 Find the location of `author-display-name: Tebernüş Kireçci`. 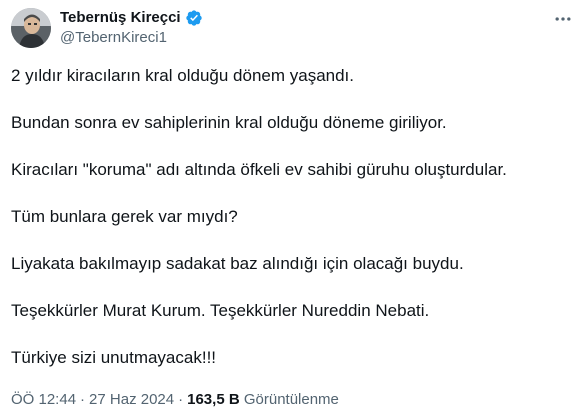

author-display-name: Tebernüş Kireçci is located at coordinates (120, 18).